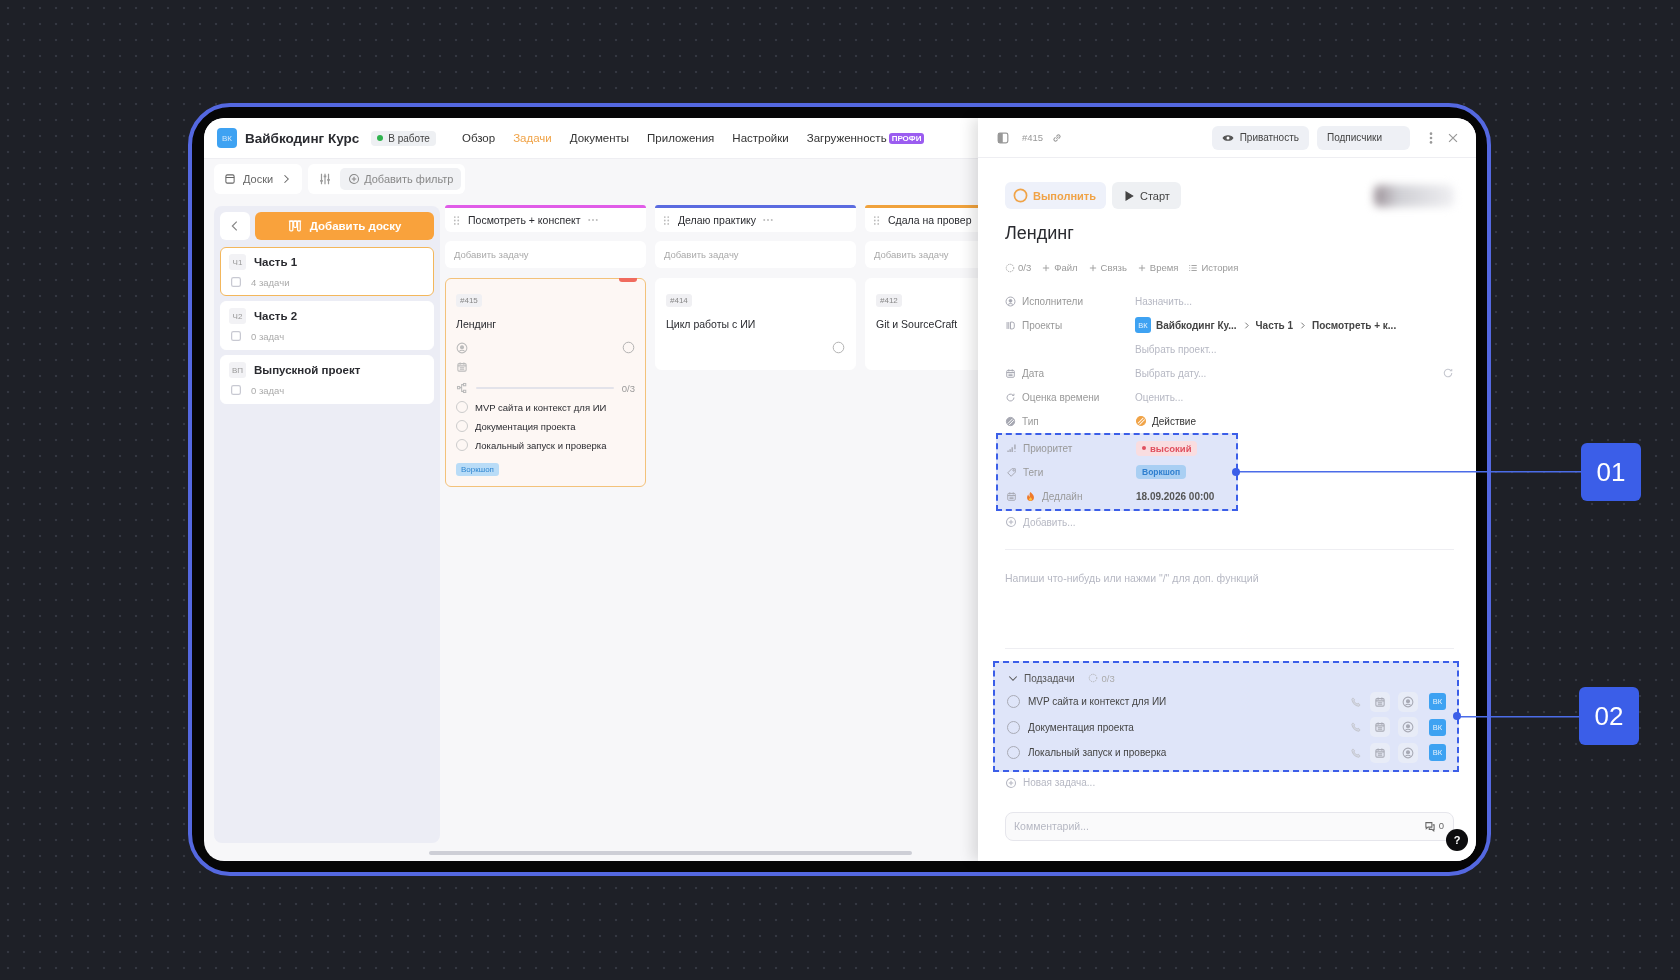 This screenshot has height=980, width=1680. What do you see at coordinates (921, 324) in the screenshot?
I see `task-card: #412 Git и SourceCraft` at bounding box center [921, 324].